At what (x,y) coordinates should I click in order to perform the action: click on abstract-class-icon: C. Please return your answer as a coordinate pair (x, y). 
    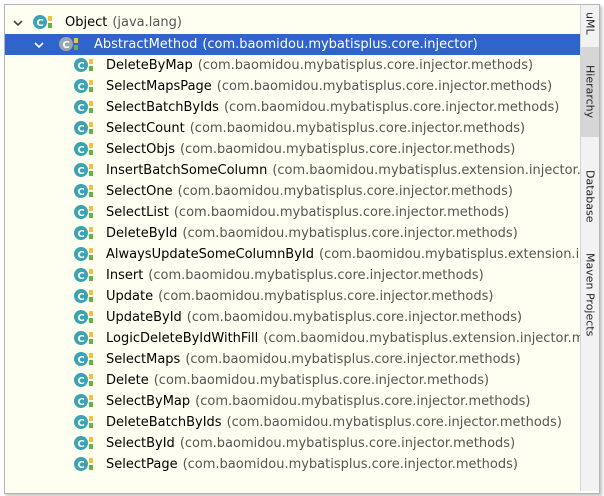
    Looking at the image, I should click on (69, 44).